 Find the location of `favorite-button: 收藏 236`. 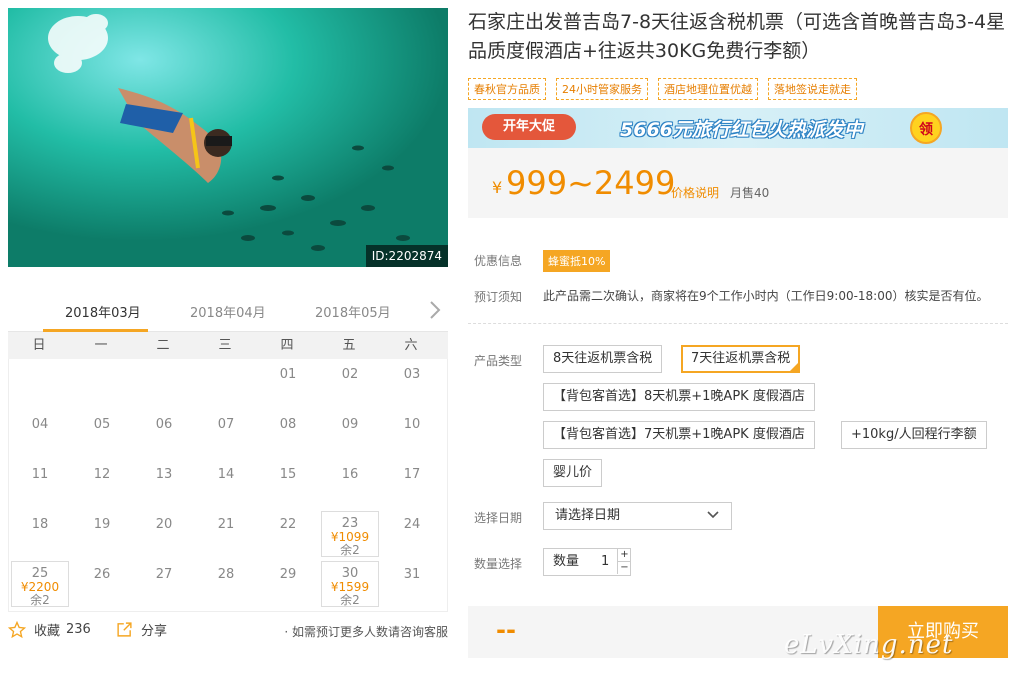

favorite-button: 收藏 236 is located at coordinates (49, 629).